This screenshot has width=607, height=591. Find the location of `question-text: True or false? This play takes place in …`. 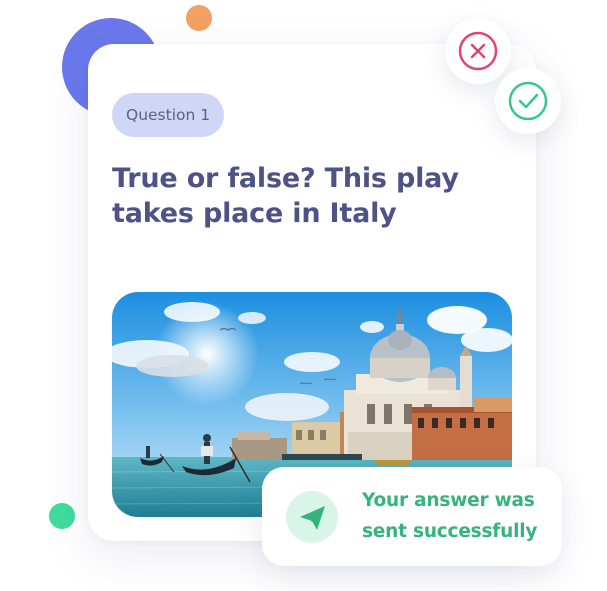

question-text: True or false? This play takes place in … is located at coordinates (285, 196).